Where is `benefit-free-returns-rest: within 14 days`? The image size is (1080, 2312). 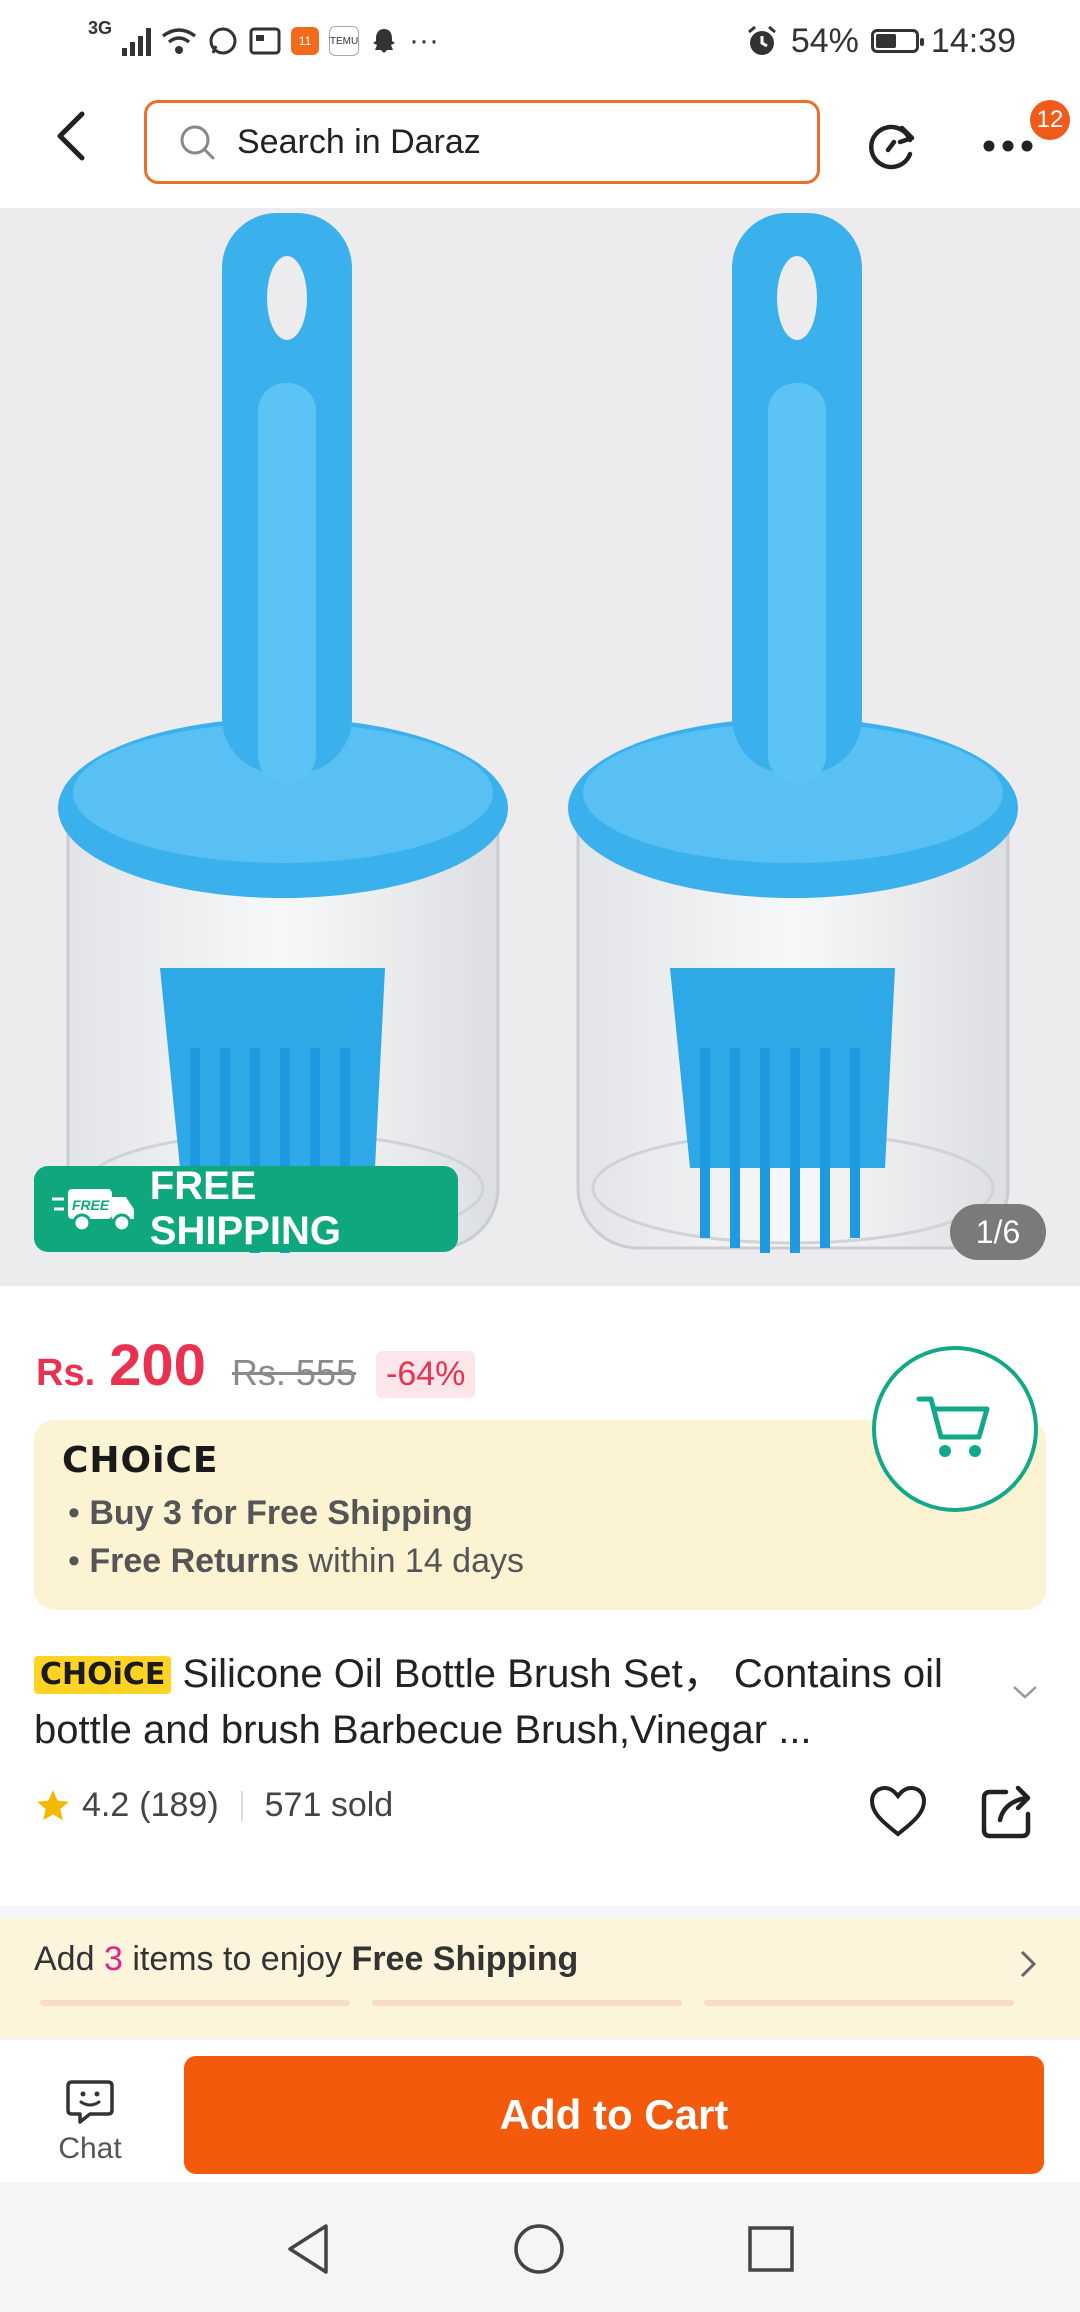 benefit-free-returns-rest: within 14 days is located at coordinates (416, 1561).